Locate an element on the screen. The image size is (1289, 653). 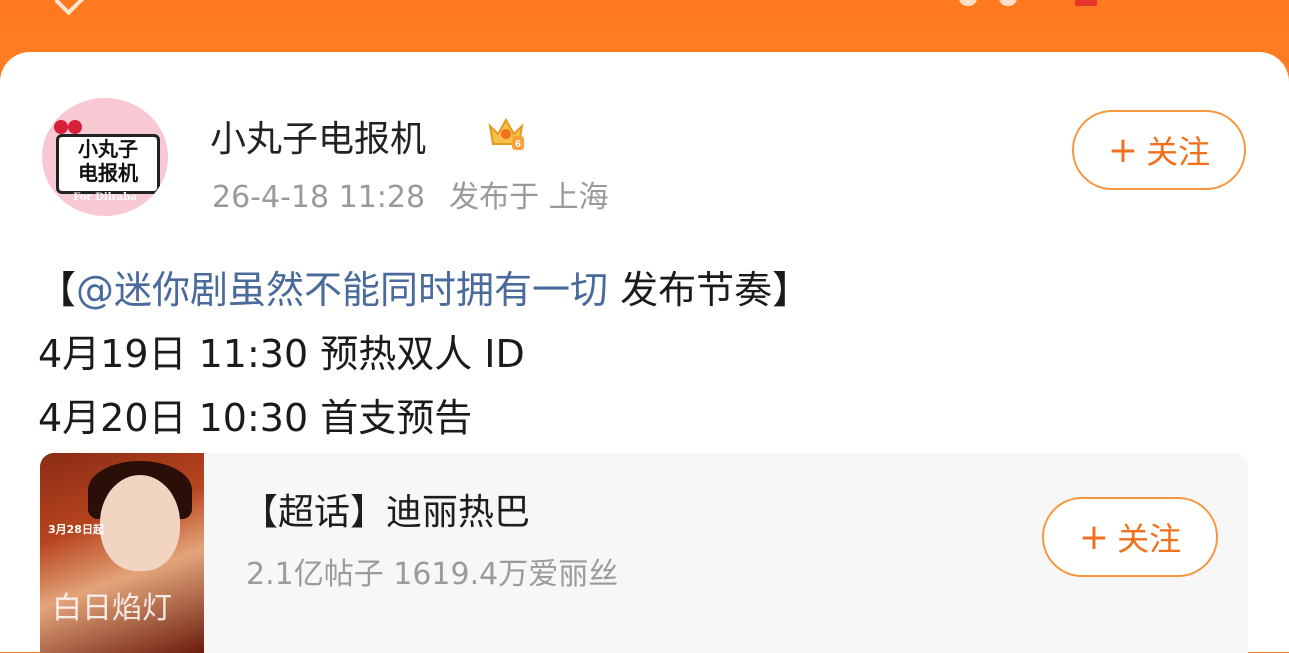
avatar: 小丸子 电报机 For Dilraba is located at coordinates (105, 157).